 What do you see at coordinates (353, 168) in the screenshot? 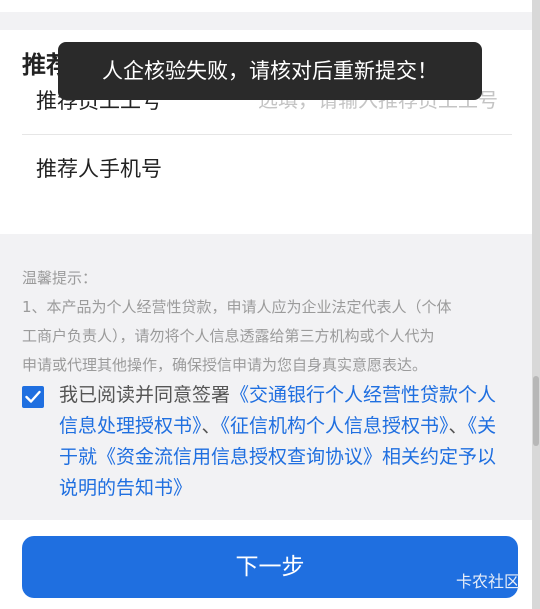
I see `referrer-phone-input` at bounding box center [353, 168].